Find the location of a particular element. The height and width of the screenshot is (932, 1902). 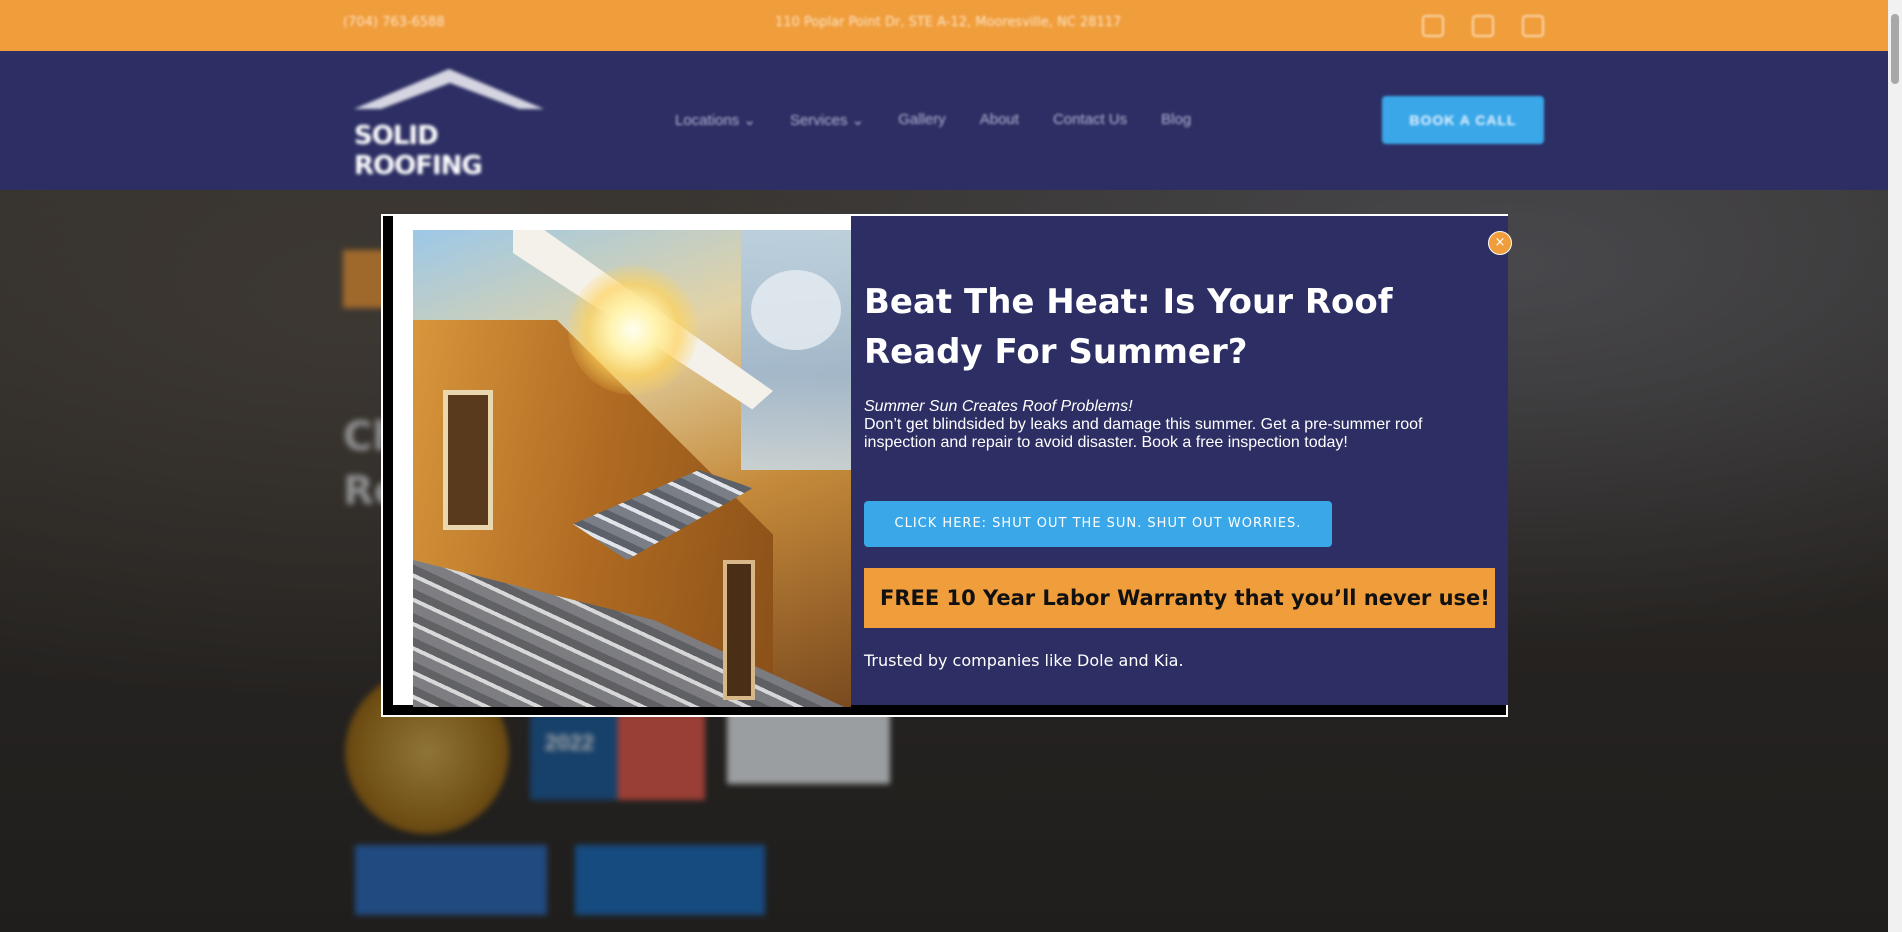

logo-text: SOLID ROOFING is located at coordinates (418, 151).